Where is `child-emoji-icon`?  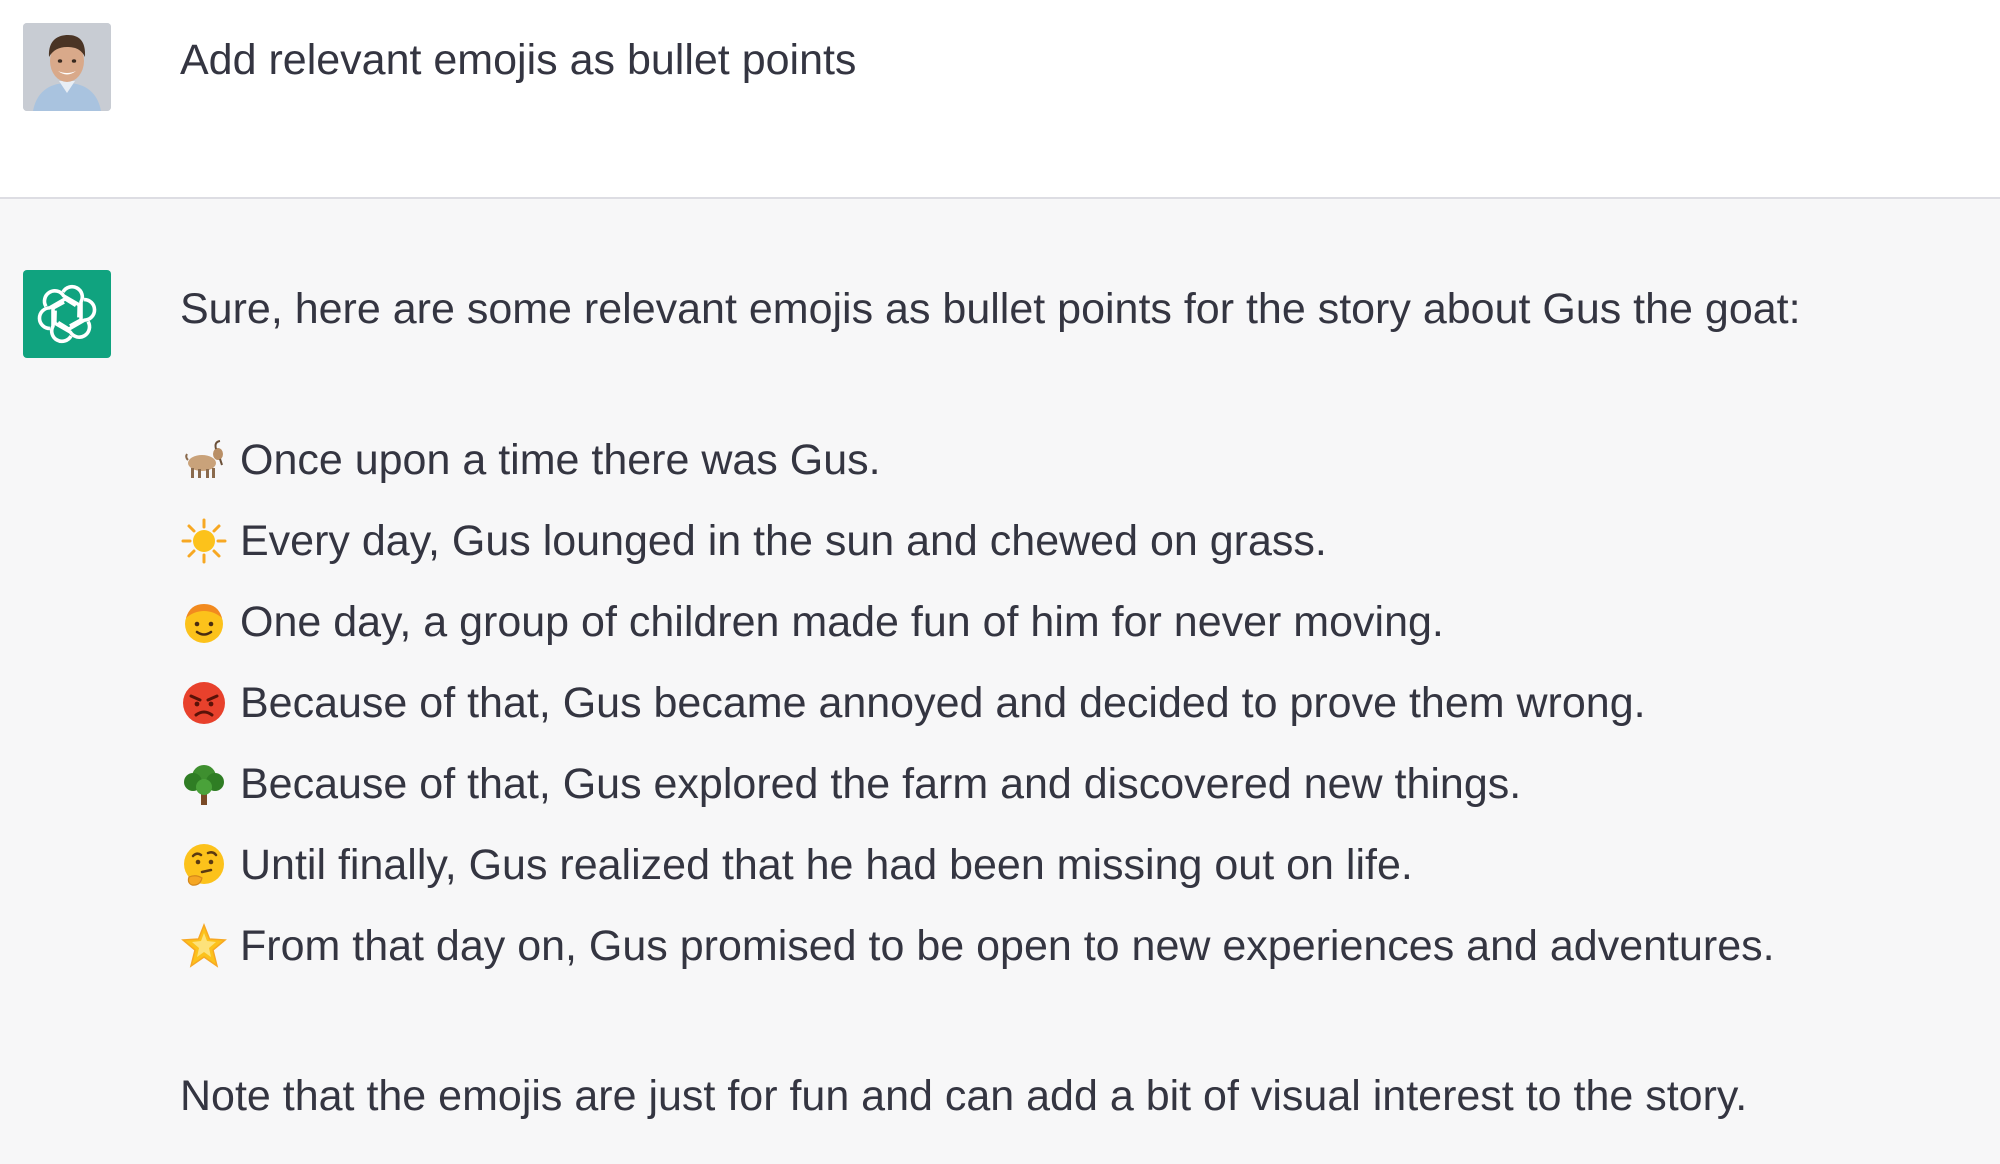 child-emoji-icon is located at coordinates (204, 622).